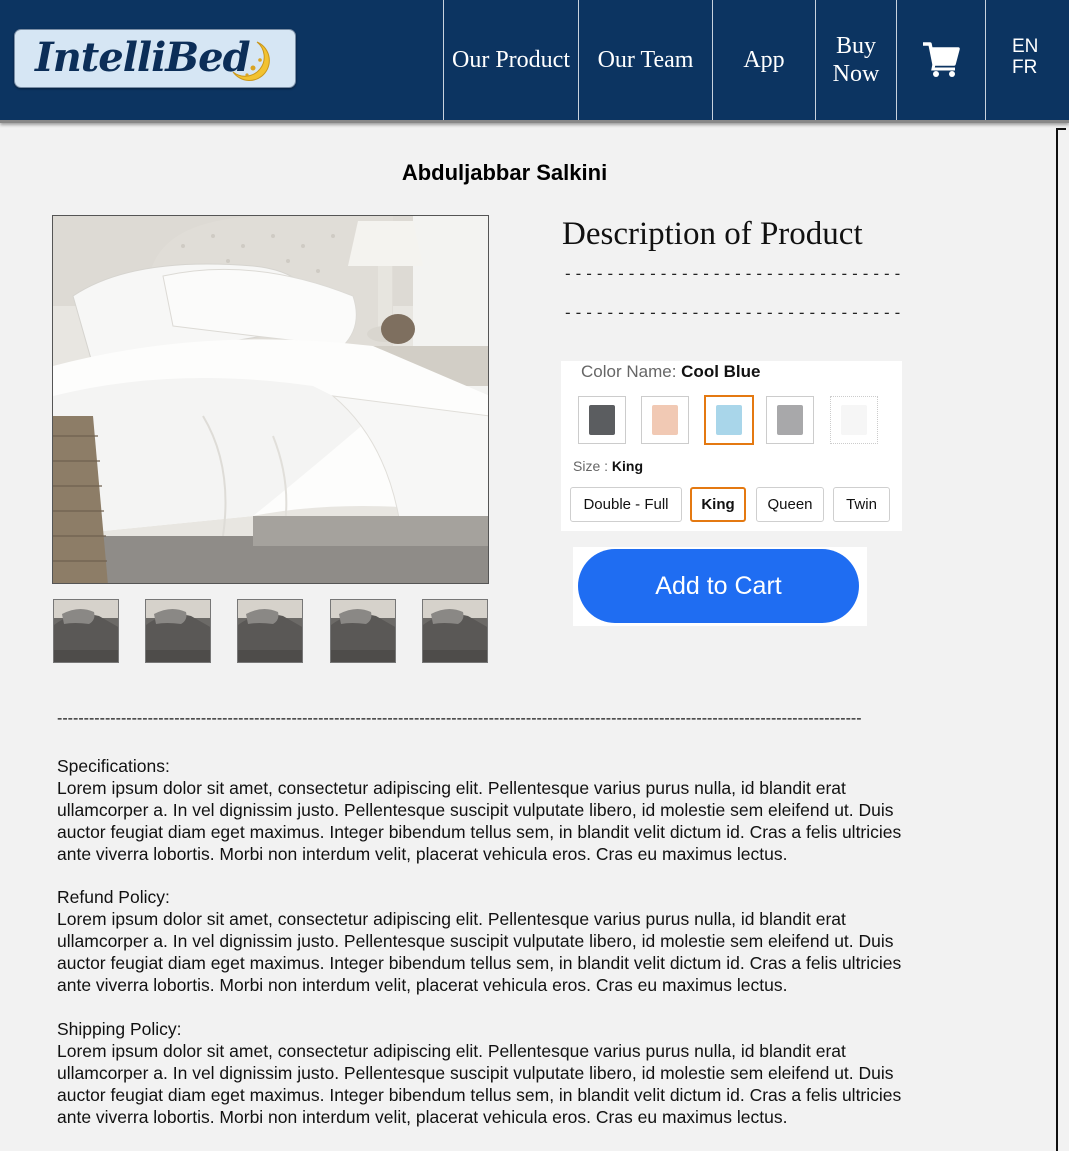  What do you see at coordinates (790, 420) in the screenshot?
I see `color-swatch-gray` at bounding box center [790, 420].